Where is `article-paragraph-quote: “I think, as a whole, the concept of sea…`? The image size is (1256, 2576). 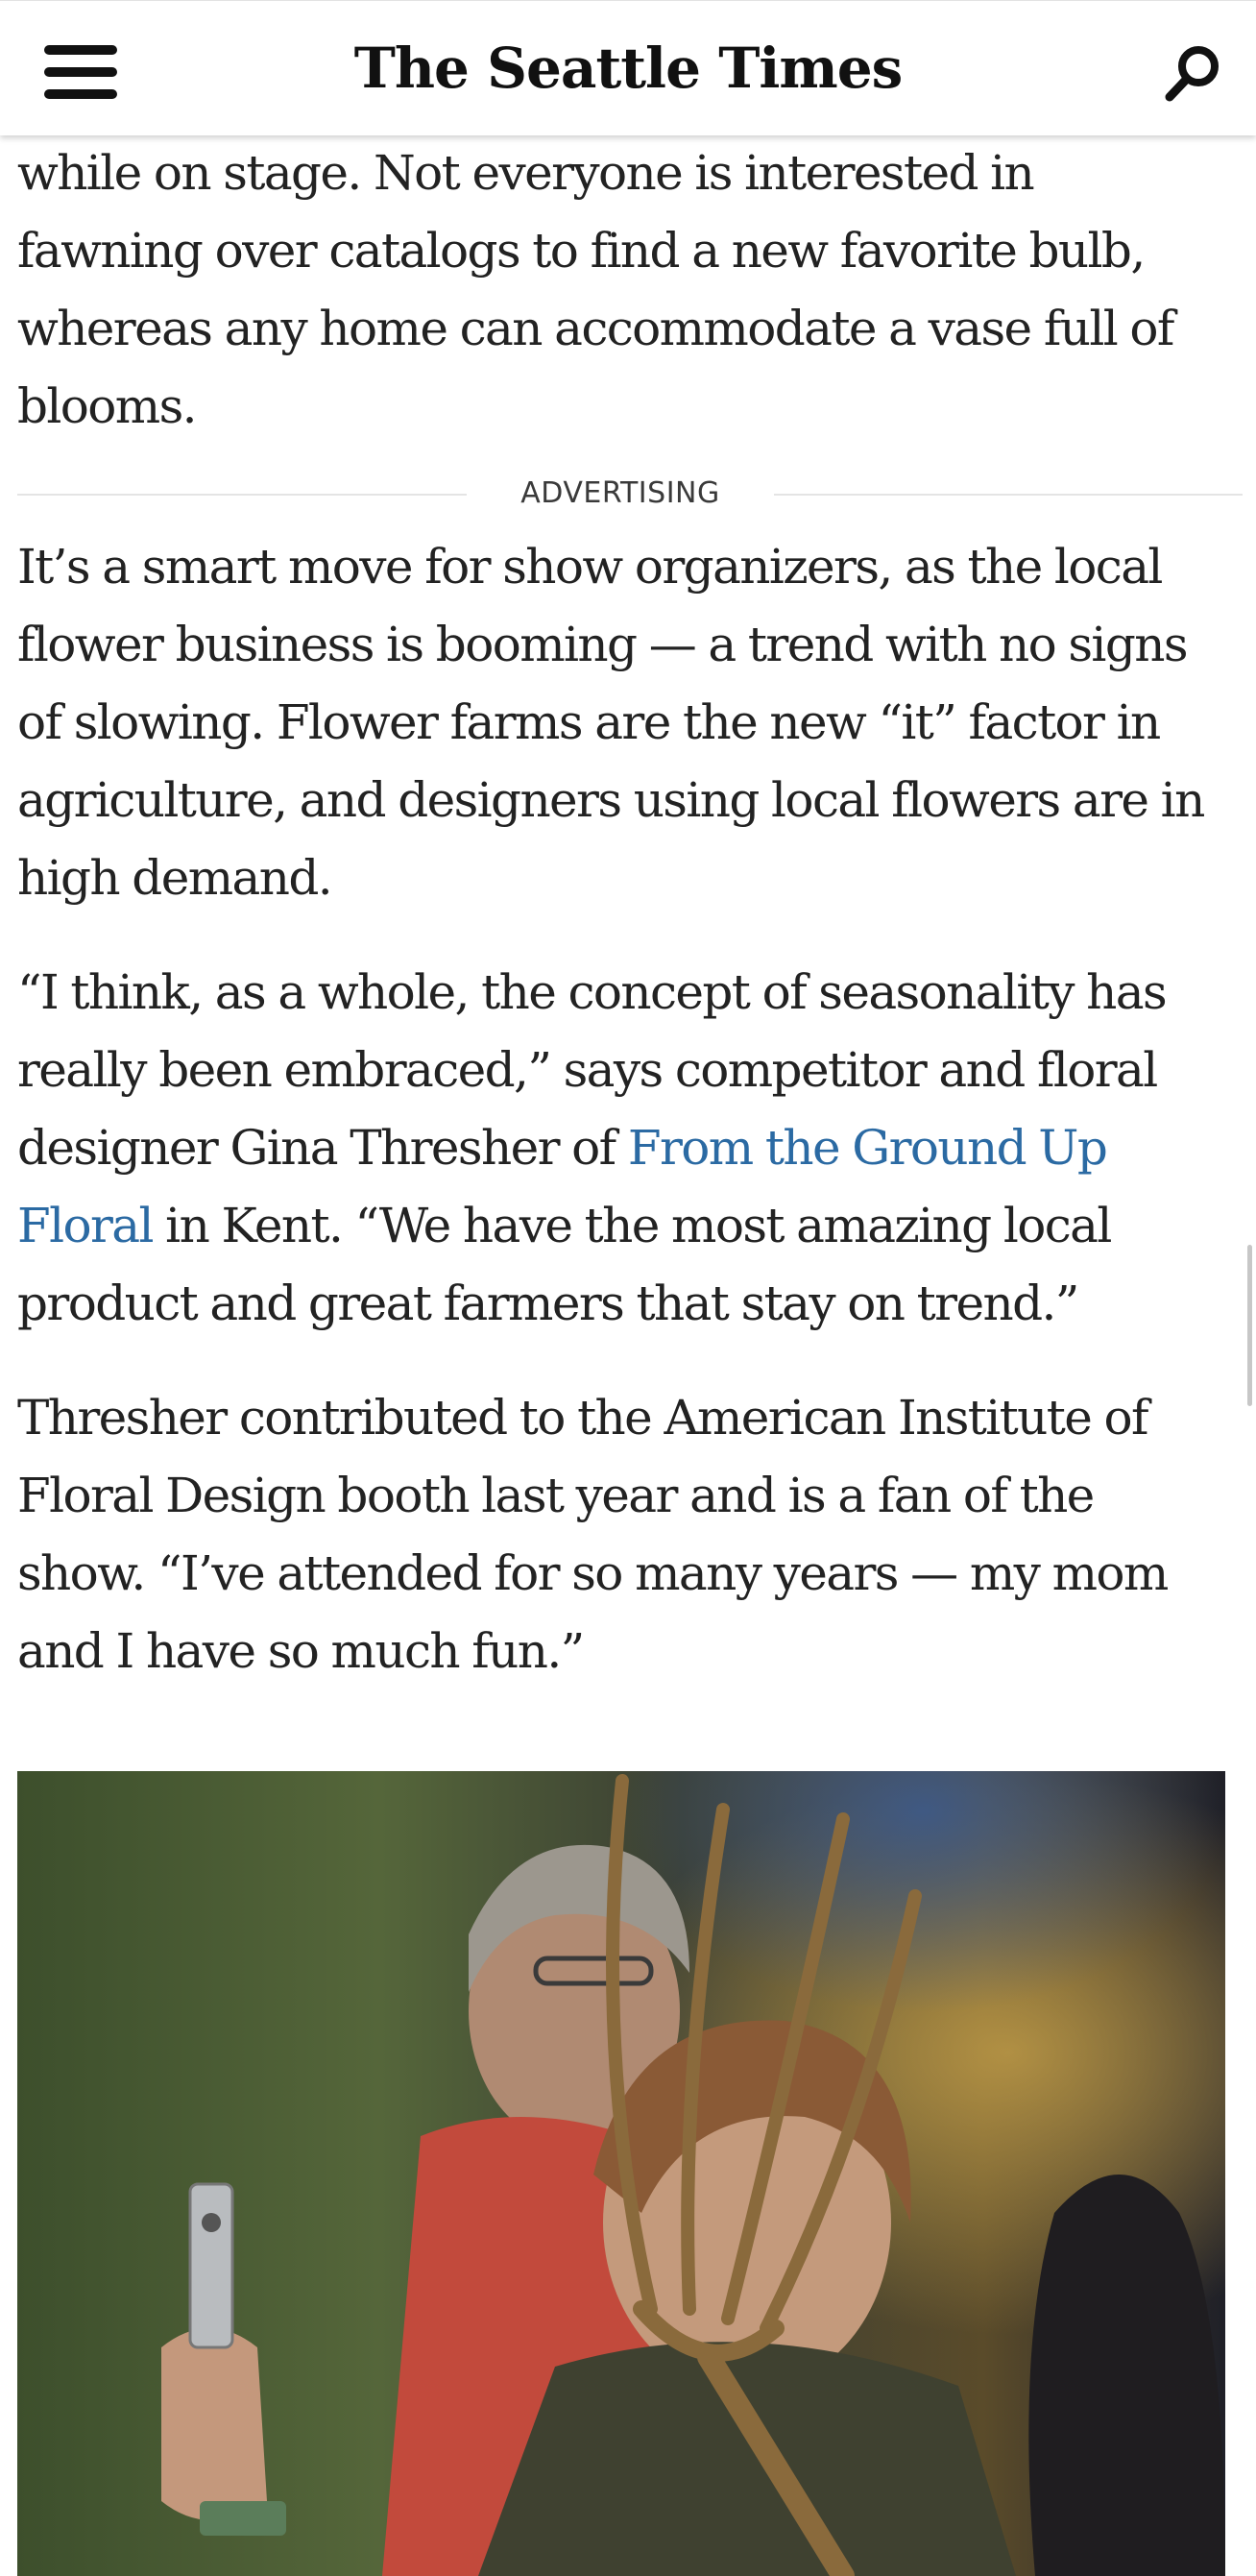
article-paragraph-quote: “I think, as a whole, the concept of sea… is located at coordinates (622, 1148).